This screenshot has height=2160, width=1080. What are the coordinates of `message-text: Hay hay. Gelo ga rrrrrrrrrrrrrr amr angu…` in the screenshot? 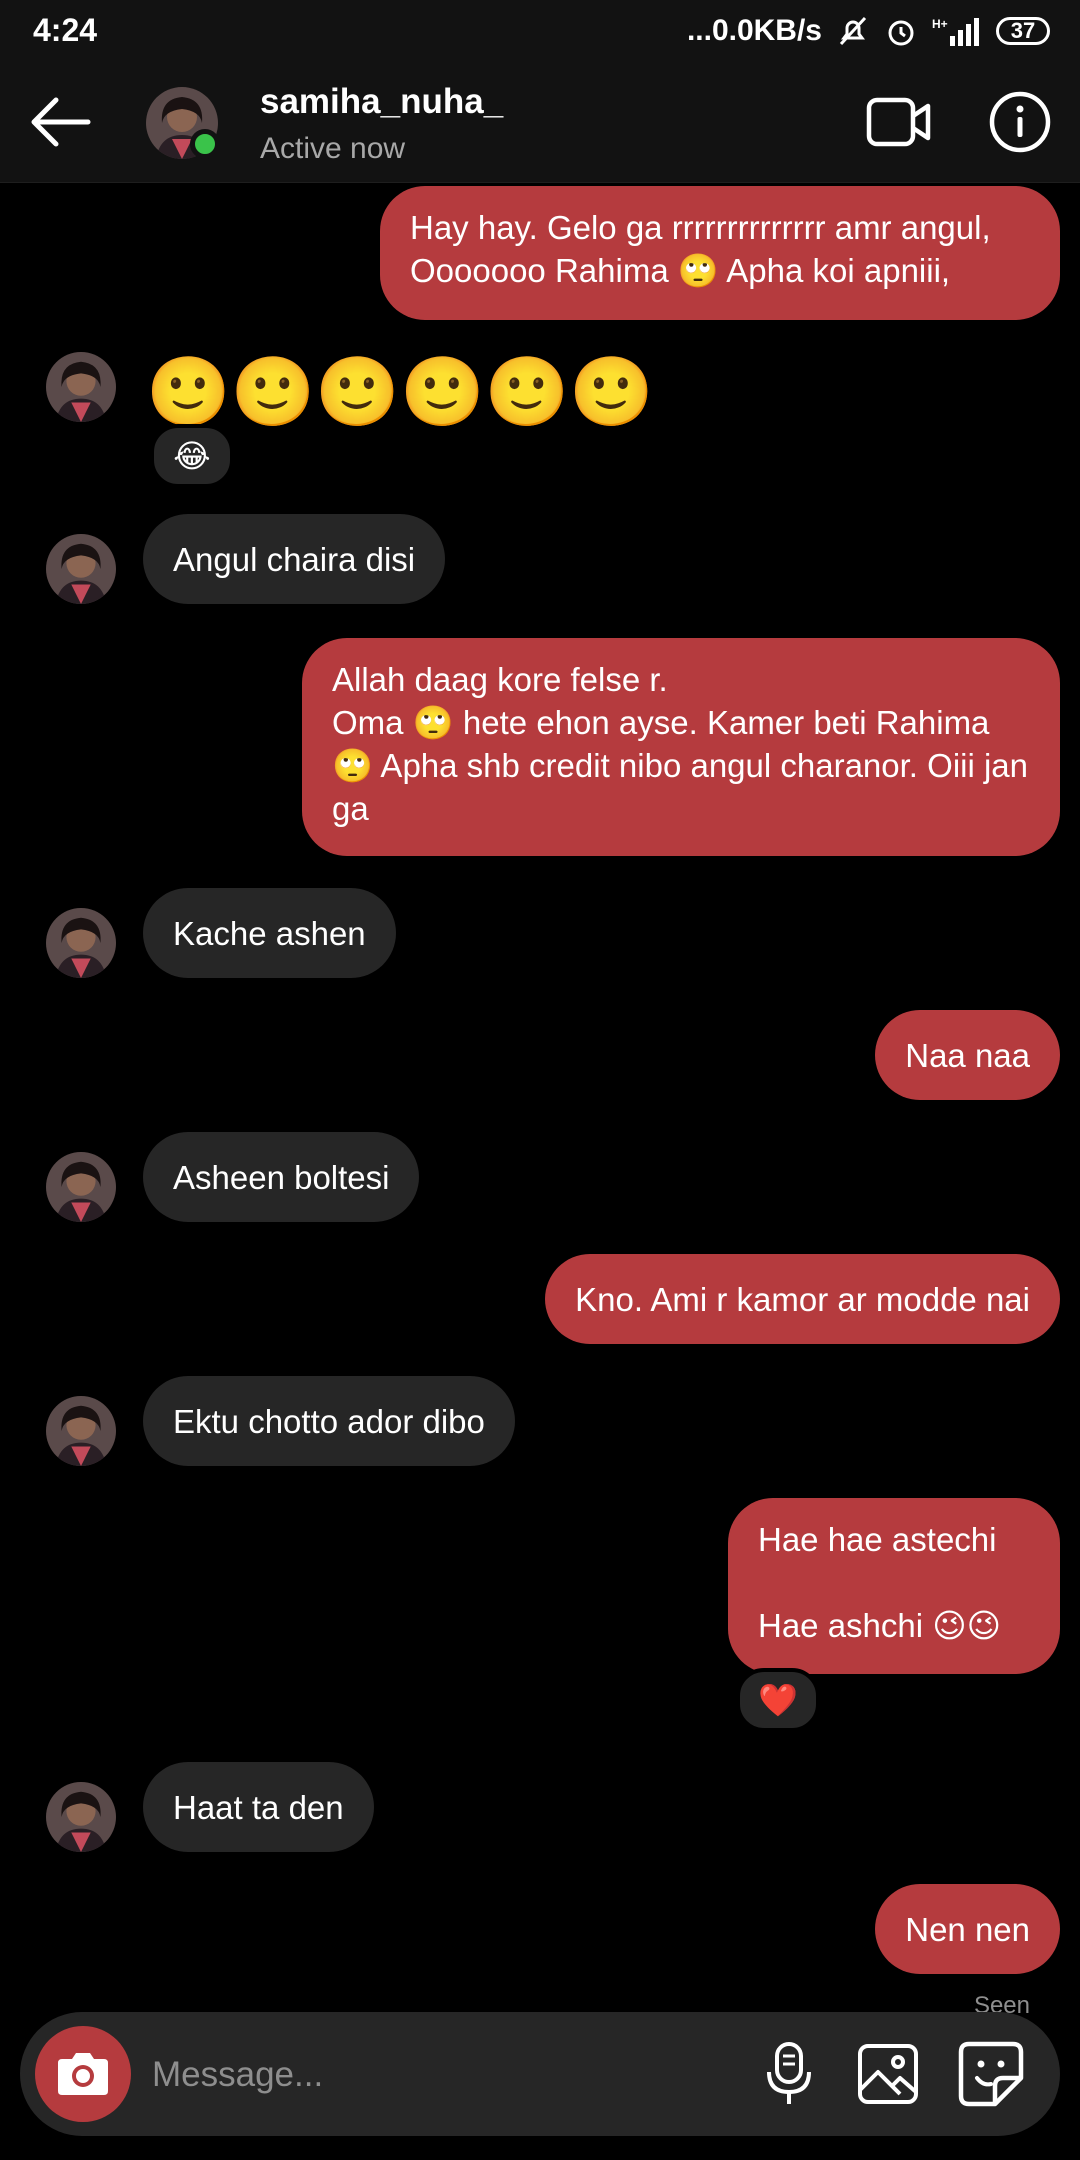 It's located at (700, 249).